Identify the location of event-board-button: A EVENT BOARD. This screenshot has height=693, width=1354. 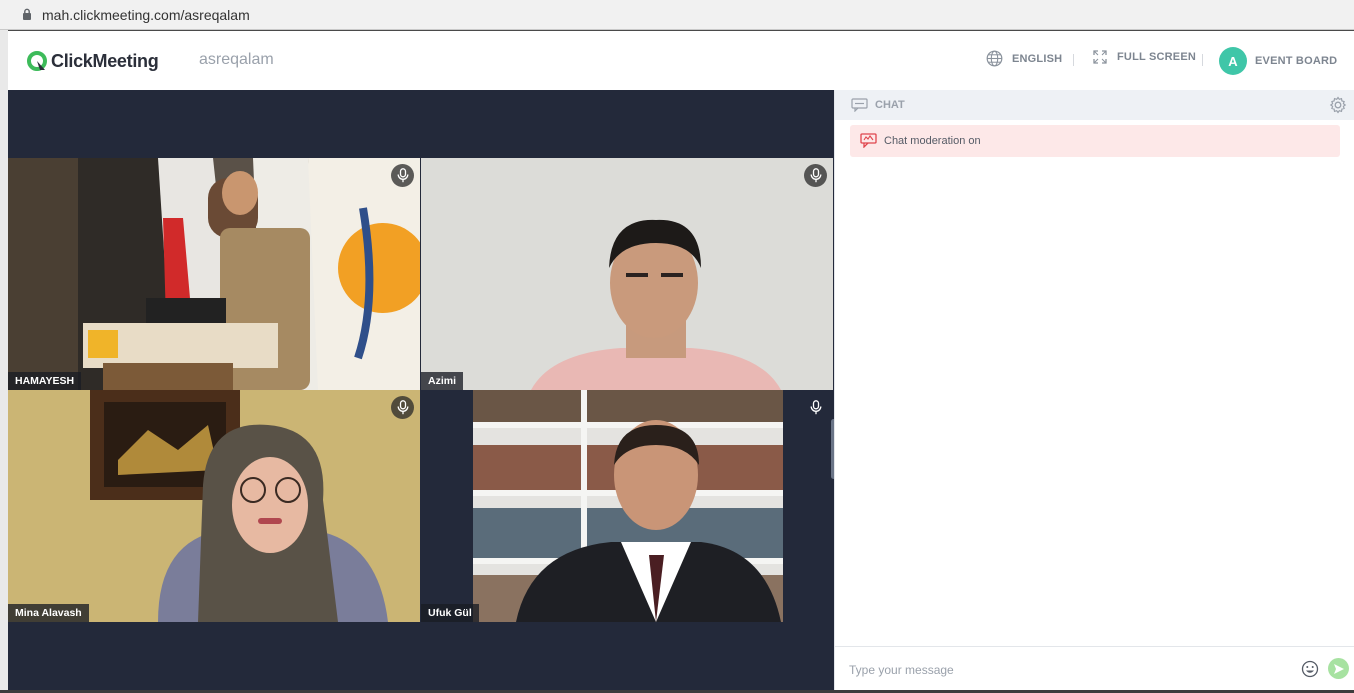
(1278, 61).